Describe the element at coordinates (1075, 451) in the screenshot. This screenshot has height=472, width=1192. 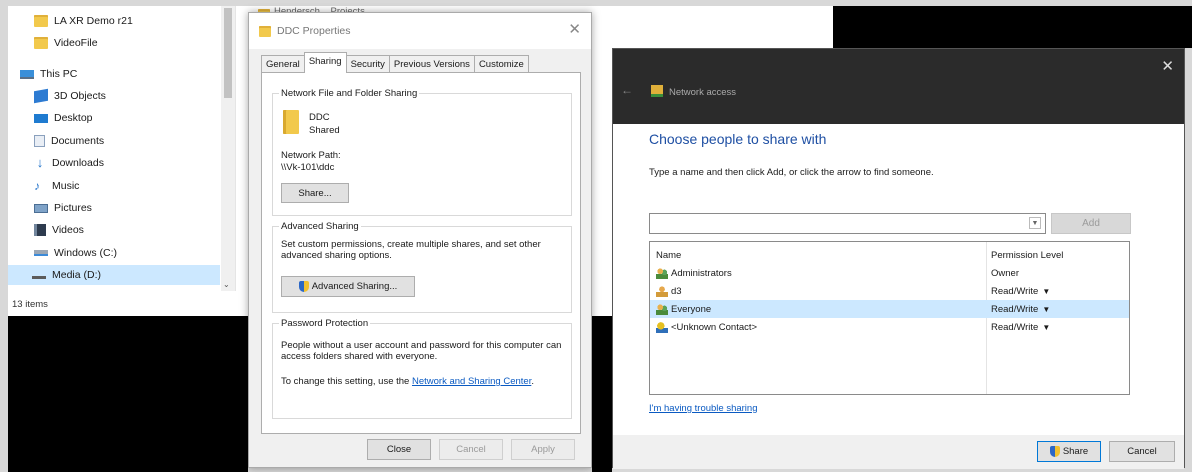
I see `share-button-label: Share` at that location.